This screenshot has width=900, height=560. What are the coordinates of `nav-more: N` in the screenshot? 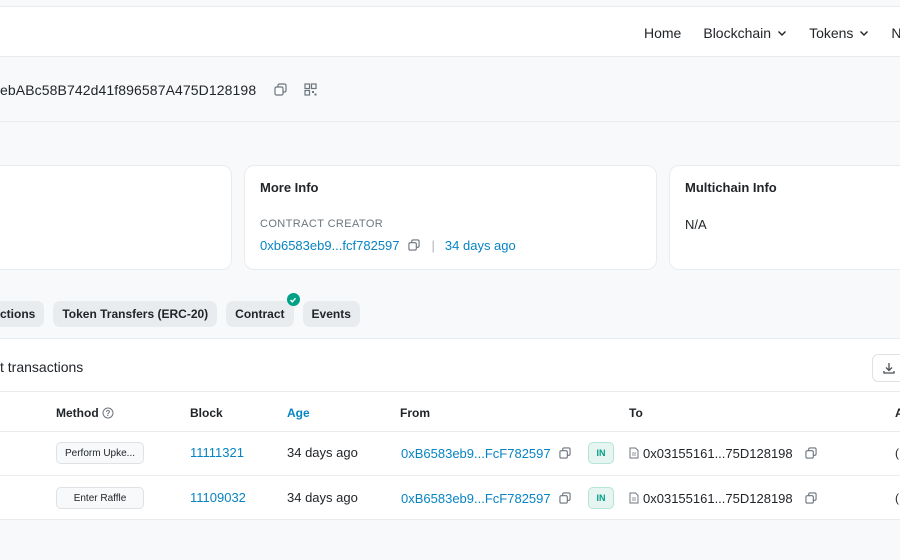 It's located at (895, 33).